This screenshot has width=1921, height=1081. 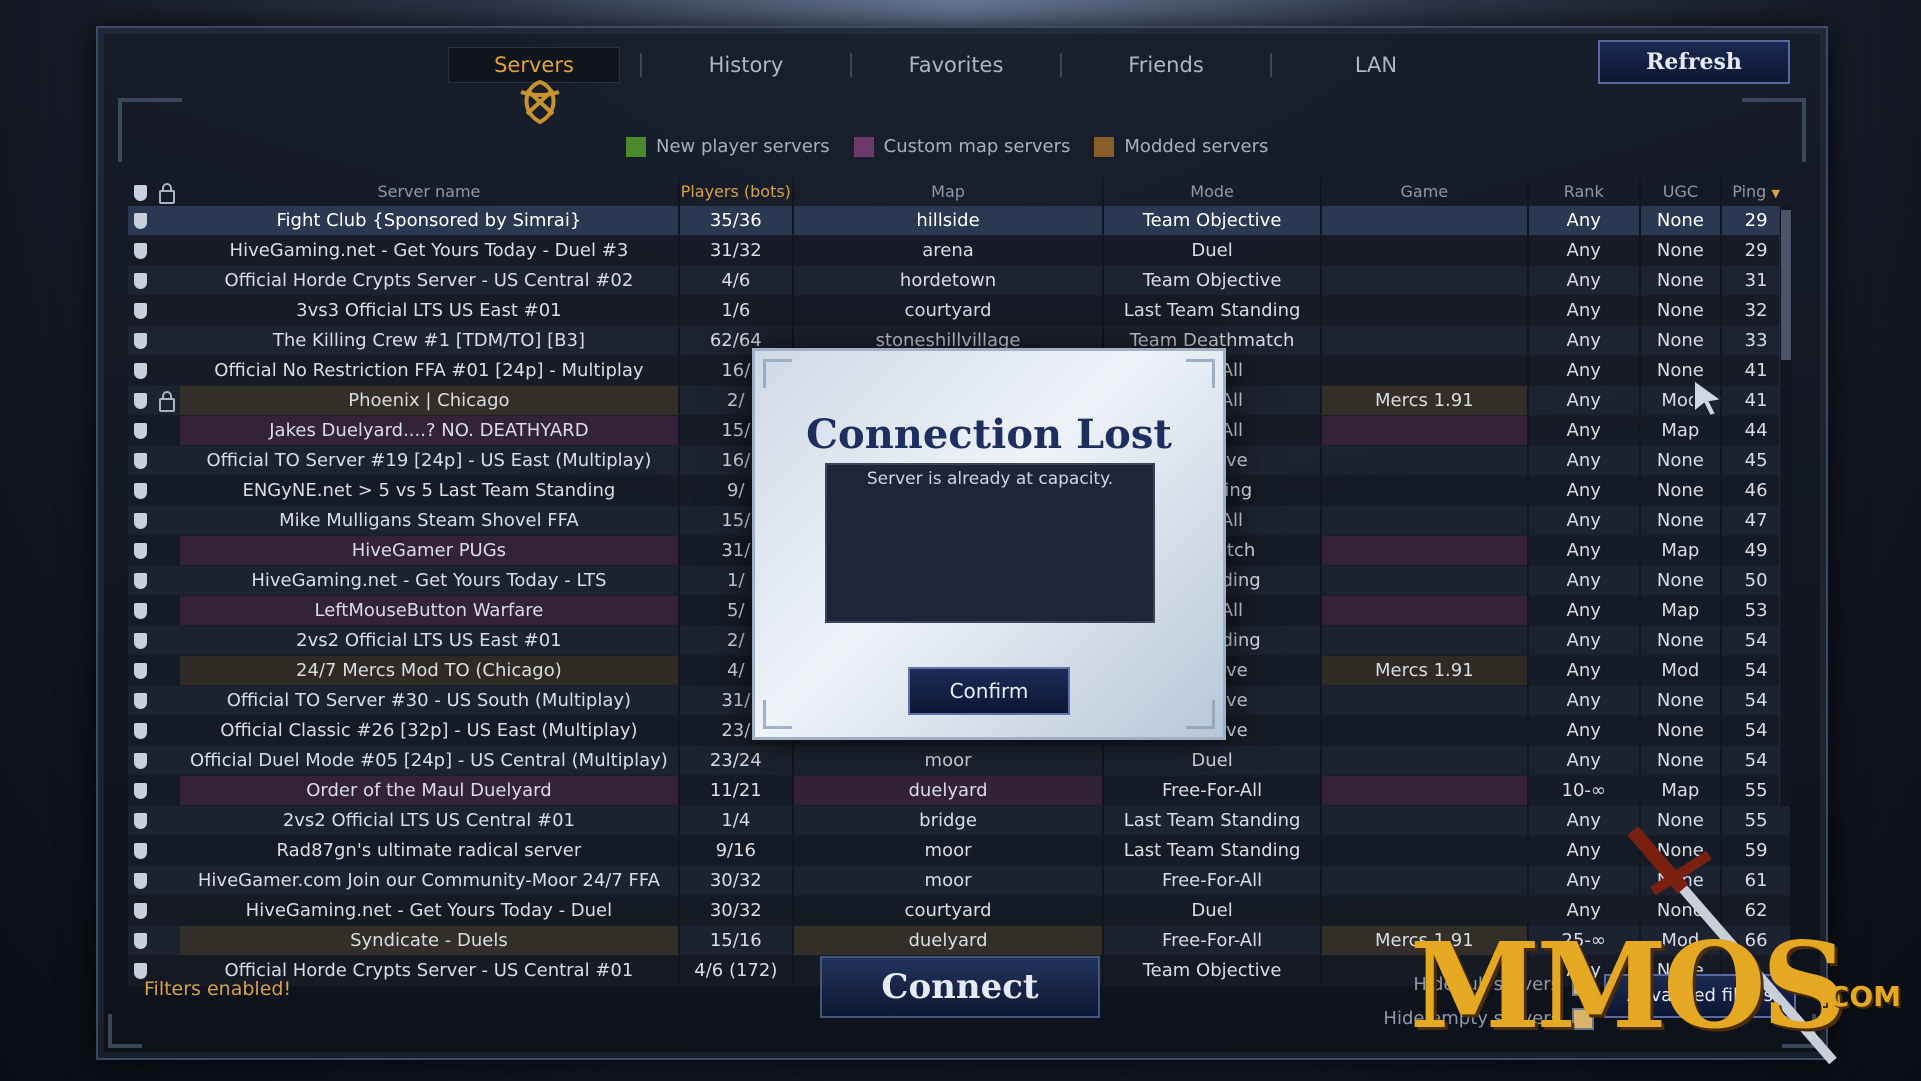 I want to click on header-ugc: UGC, so click(x=1679, y=192).